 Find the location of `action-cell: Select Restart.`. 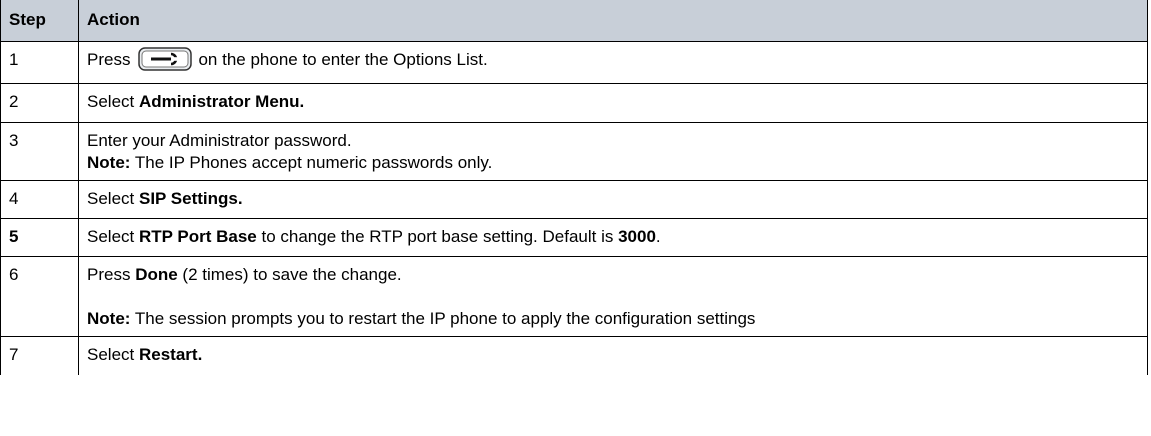

action-cell: Select Restart. is located at coordinates (613, 355).